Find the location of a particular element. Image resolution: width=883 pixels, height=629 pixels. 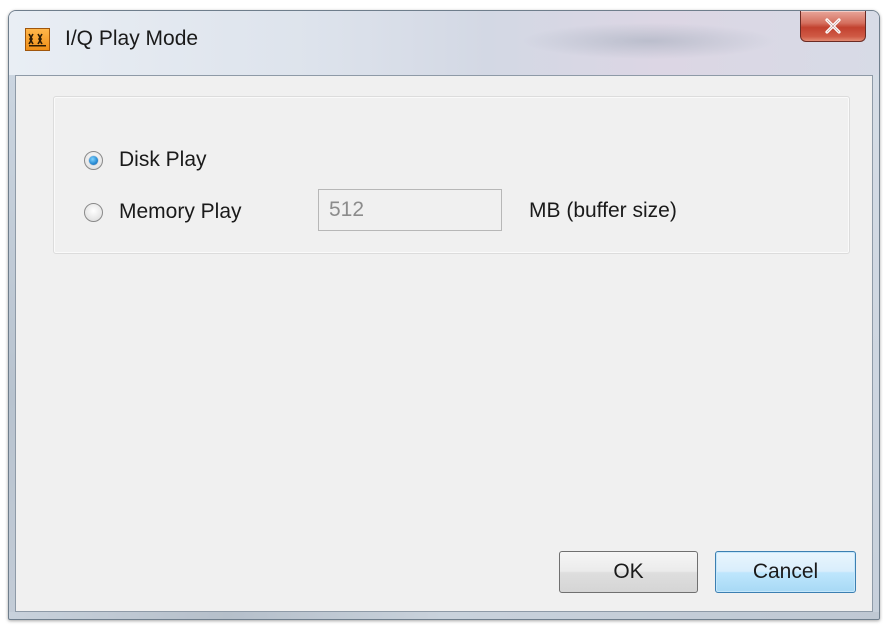

memory-play-label: Memory Play is located at coordinates (180, 211).